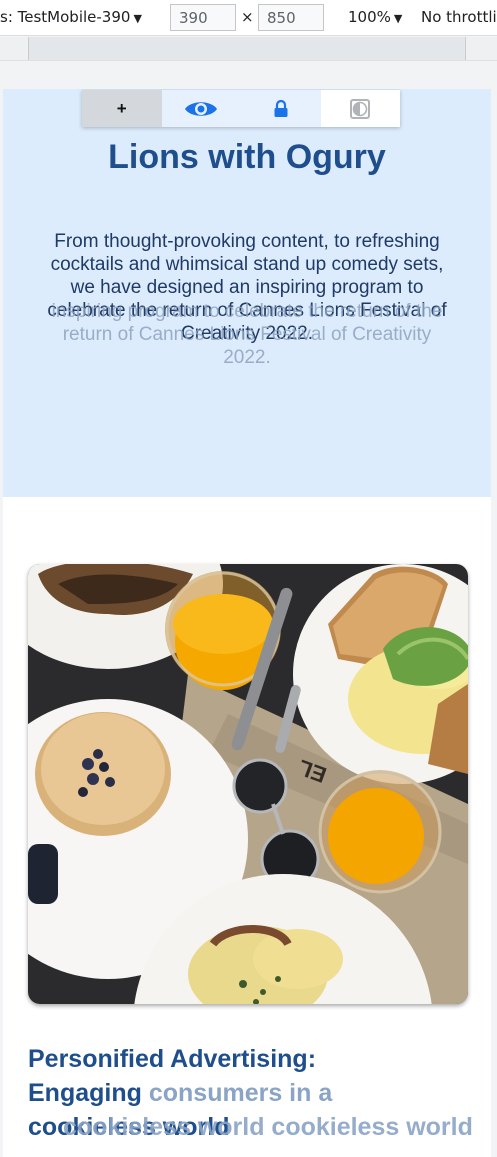  What do you see at coordinates (268, 1127) in the screenshot?
I see `article-ghost-text: cookieless world cookieless world` at bounding box center [268, 1127].